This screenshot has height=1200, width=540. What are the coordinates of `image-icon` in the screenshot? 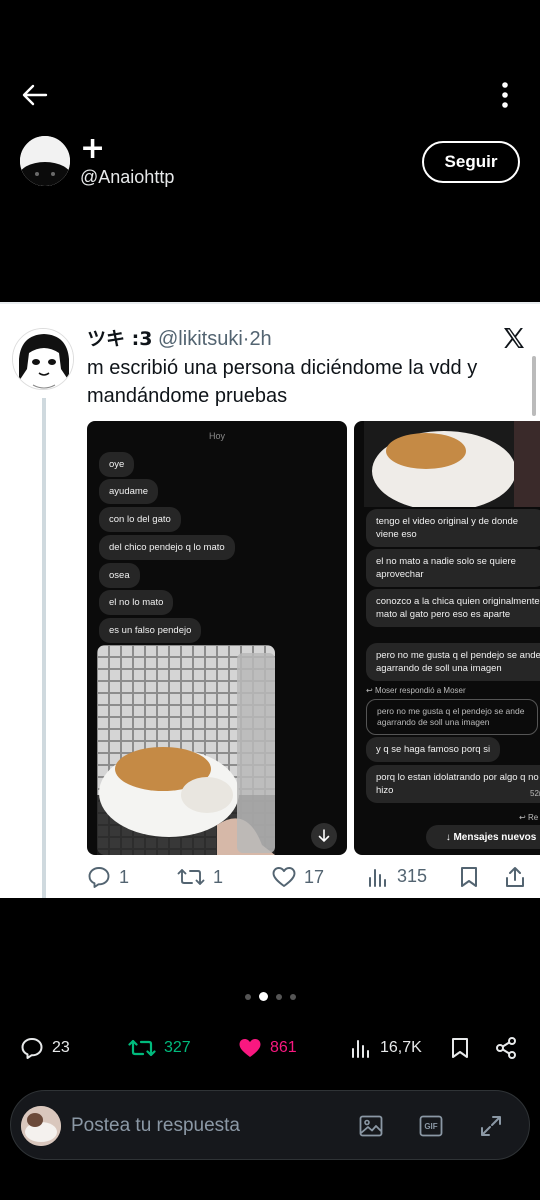 It's located at (371, 1126).